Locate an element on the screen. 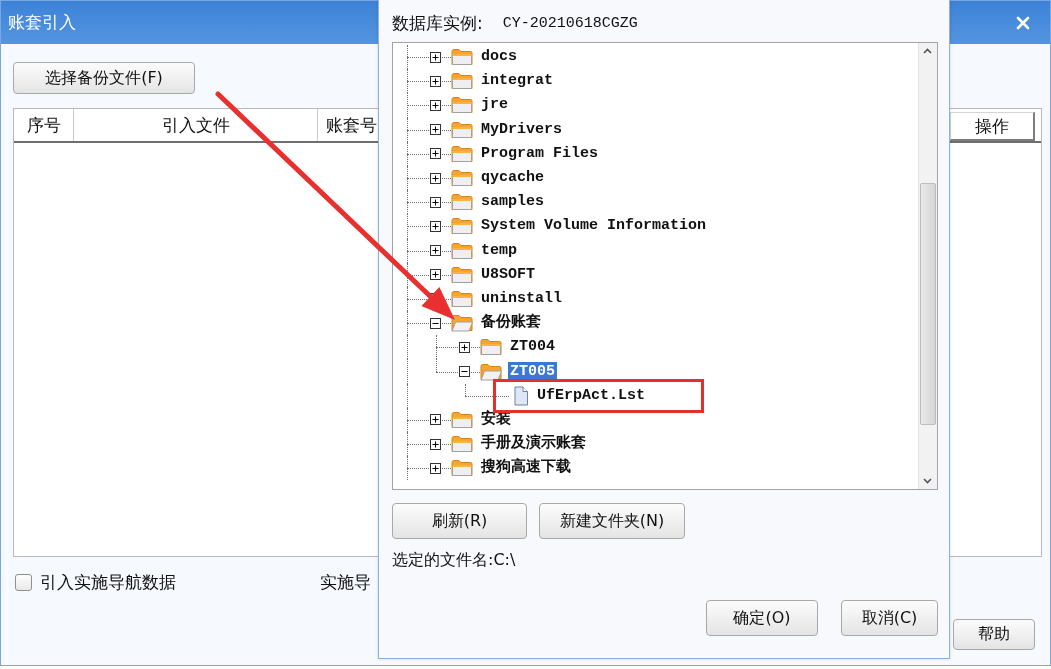  instance-label: 数据库实例: is located at coordinates (437, 23).